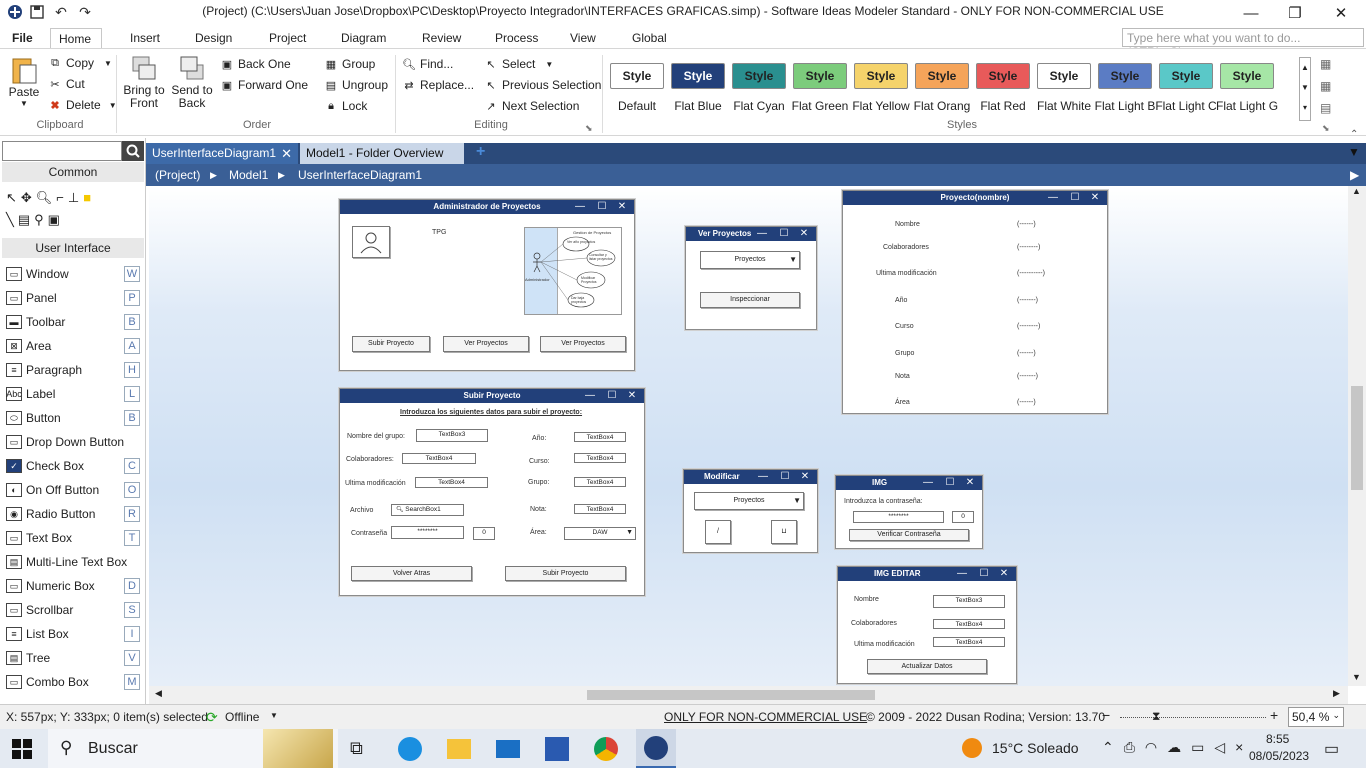  I want to click on license-link: ONLY FOR NON-COMMERCIAL USE, so click(765, 717).